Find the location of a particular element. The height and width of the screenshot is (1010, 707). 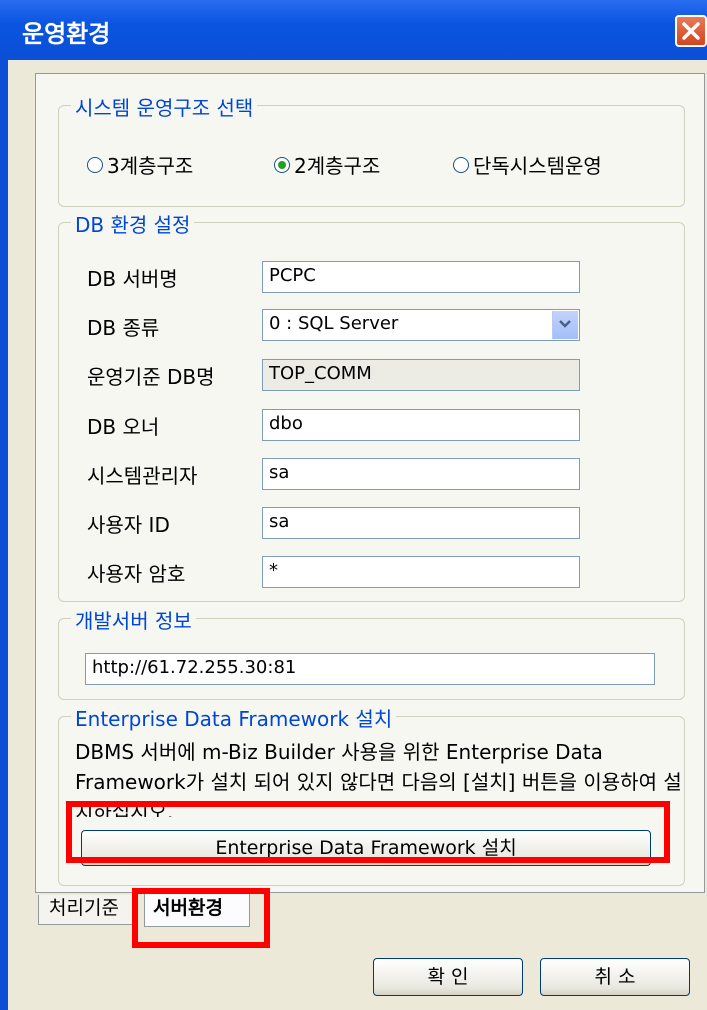

db-type-value: 0 : SQL Server is located at coordinates (334, 323).